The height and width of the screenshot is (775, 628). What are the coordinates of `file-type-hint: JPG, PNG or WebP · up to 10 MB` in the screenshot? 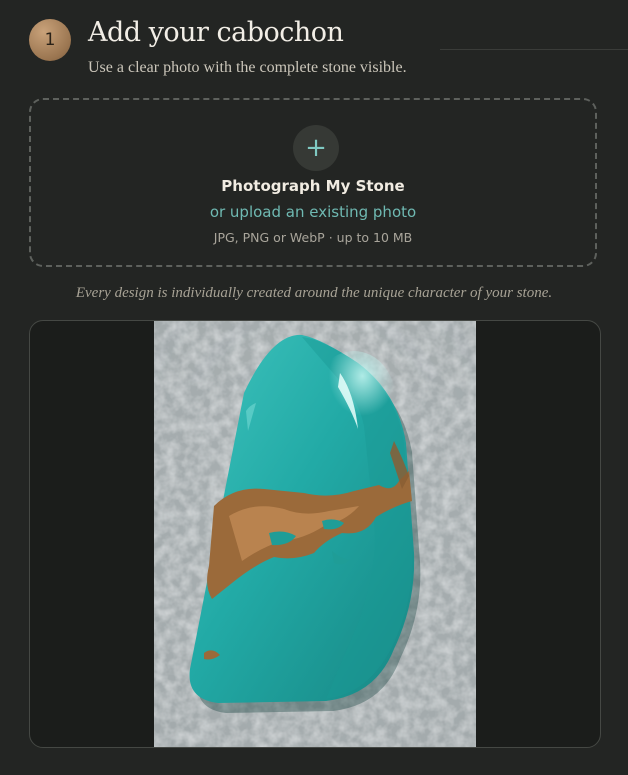 It's located at (313, 237).